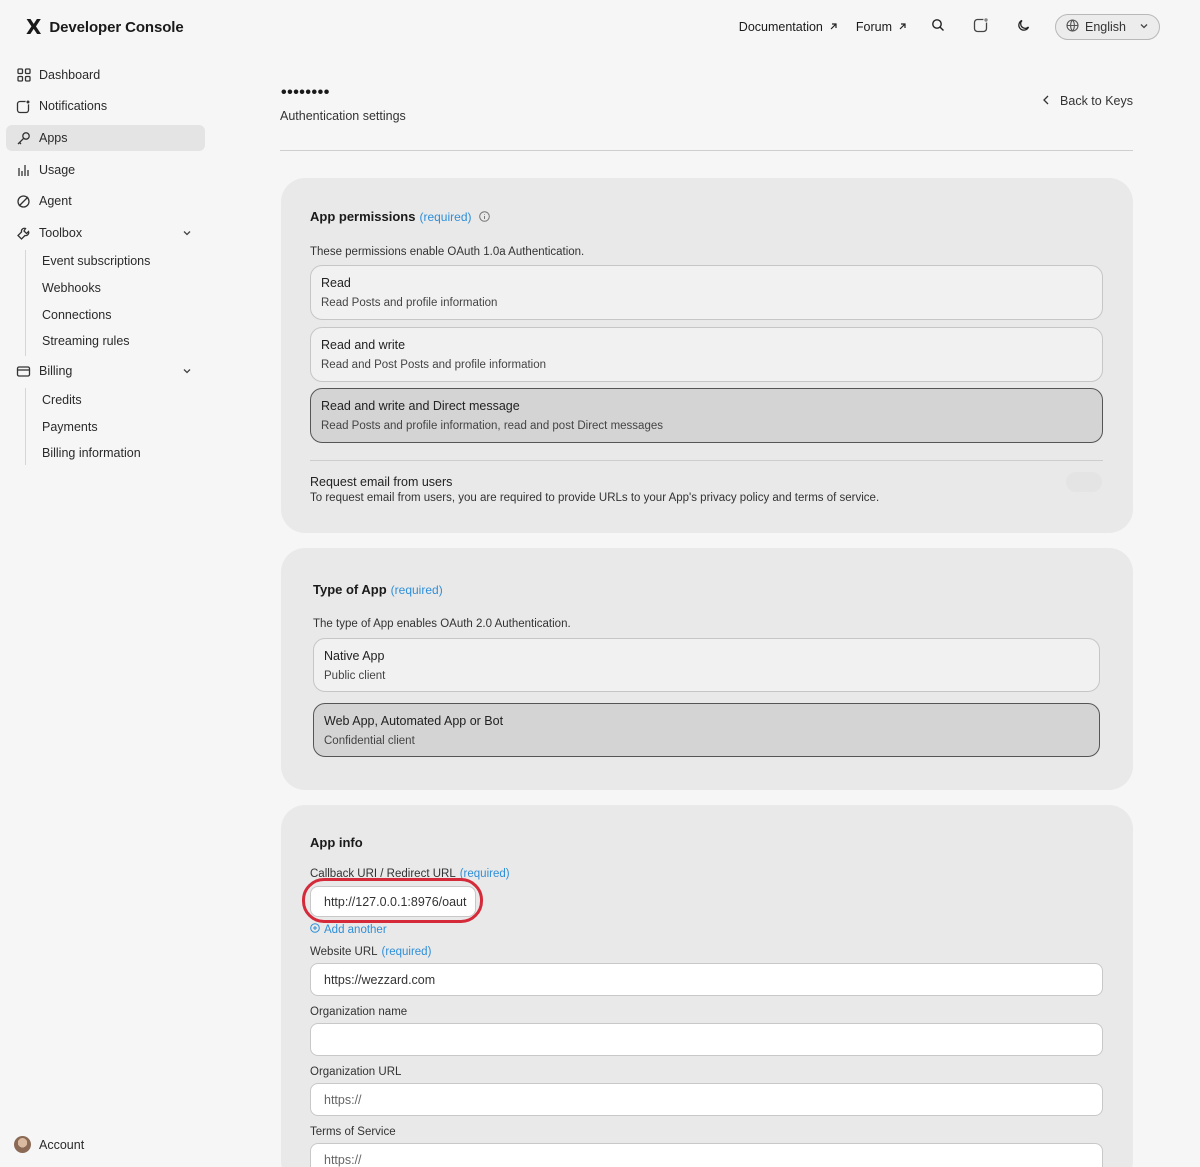 Image resolution: width=1200 pixels, height=1167 pixels. What do you see at coordinates (23, 201) in the screenshot?
I see `agent-icon` at bounding box center [23, 201].